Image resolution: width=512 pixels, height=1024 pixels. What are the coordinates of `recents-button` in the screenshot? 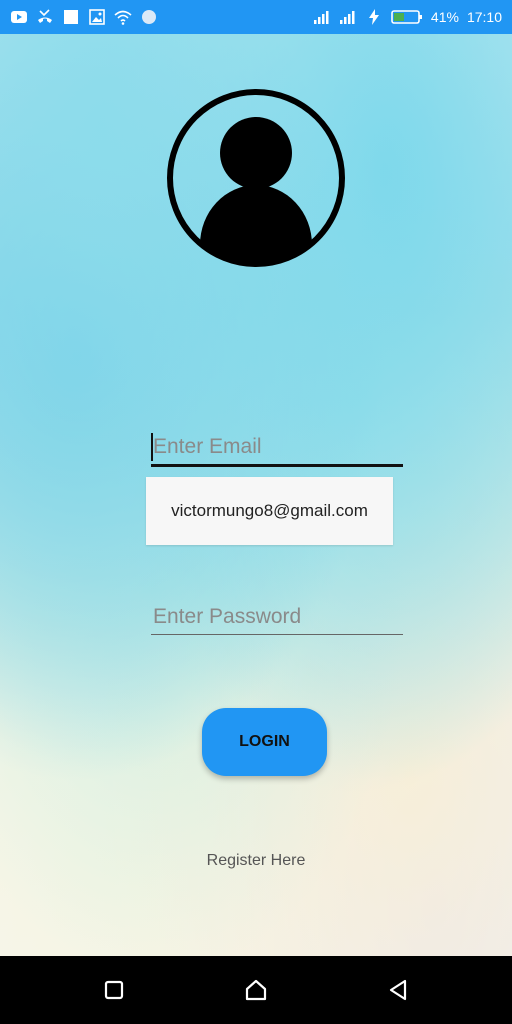 It's located at (114, 990).